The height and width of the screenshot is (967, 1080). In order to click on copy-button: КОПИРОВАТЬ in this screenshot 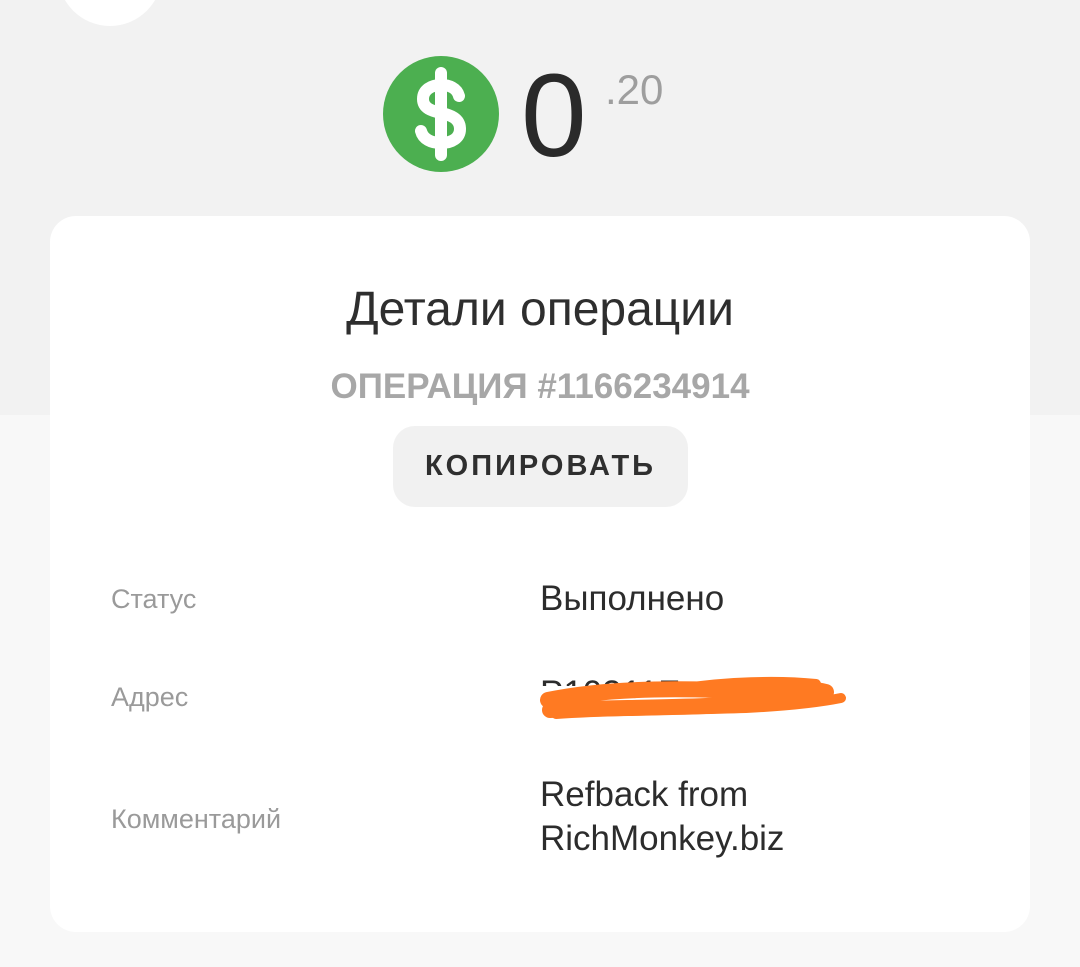, I will do `click(540, 466)`.